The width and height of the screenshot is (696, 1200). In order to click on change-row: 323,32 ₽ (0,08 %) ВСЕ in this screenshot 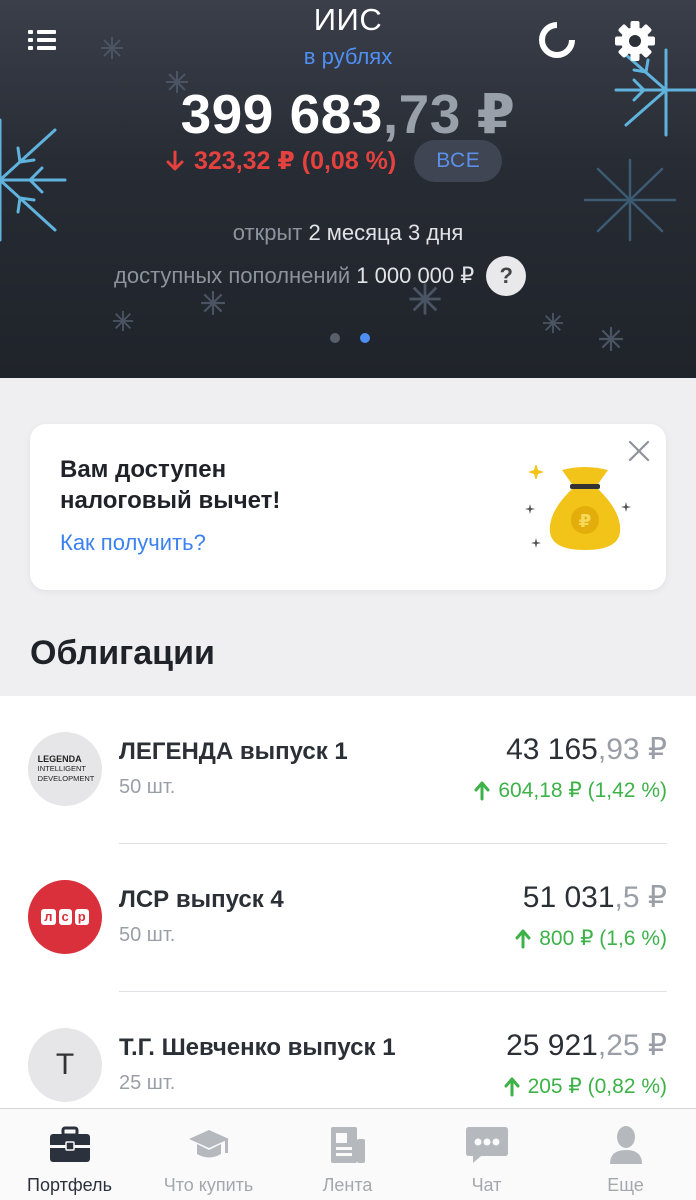, I will do `click(334, 161)`.